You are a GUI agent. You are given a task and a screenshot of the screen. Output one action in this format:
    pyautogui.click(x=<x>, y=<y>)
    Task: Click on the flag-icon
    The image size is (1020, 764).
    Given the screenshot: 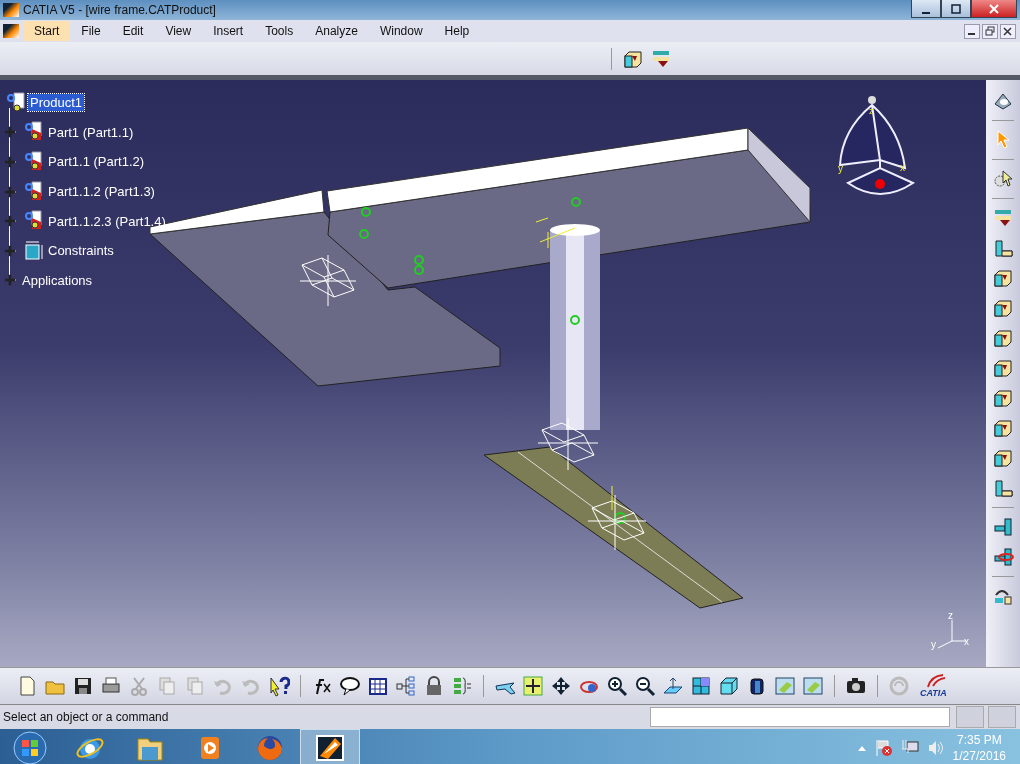 What is the action you would take?
    pyautogui.click(x=883, y=747)
    